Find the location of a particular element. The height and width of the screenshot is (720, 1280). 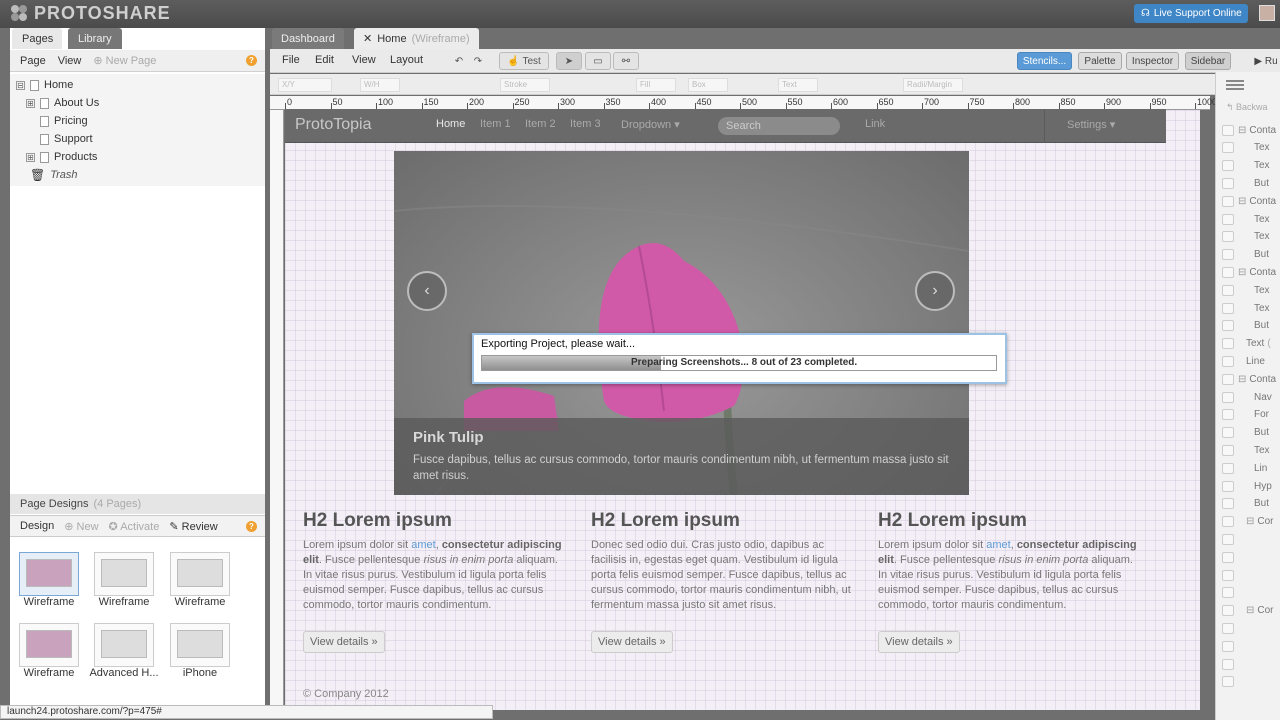

property-field-2: Stroke is located at coordinates (525, 85).